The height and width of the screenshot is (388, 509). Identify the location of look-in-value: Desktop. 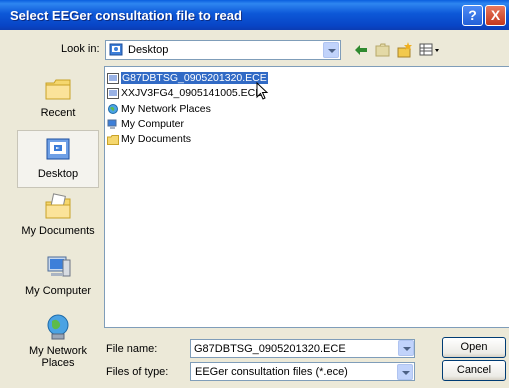
(148, 50).